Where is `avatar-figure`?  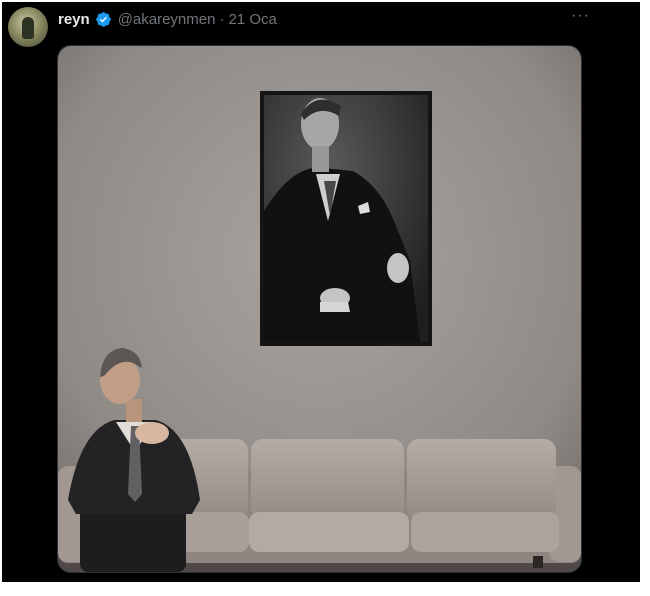
avatar-figure is located at coordinates (28, 28).